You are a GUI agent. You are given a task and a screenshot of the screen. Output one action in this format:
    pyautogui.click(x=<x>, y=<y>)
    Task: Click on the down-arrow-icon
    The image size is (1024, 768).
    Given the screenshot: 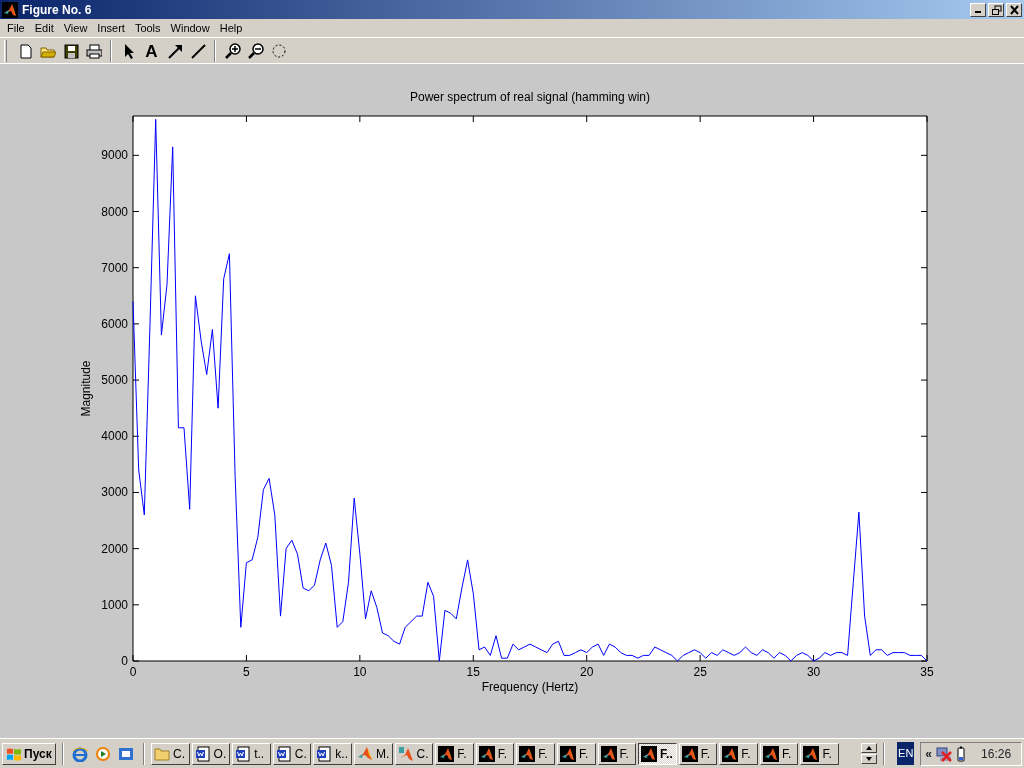 What is the action you would take?
    pyautogui.click(x=869, y=759)
    